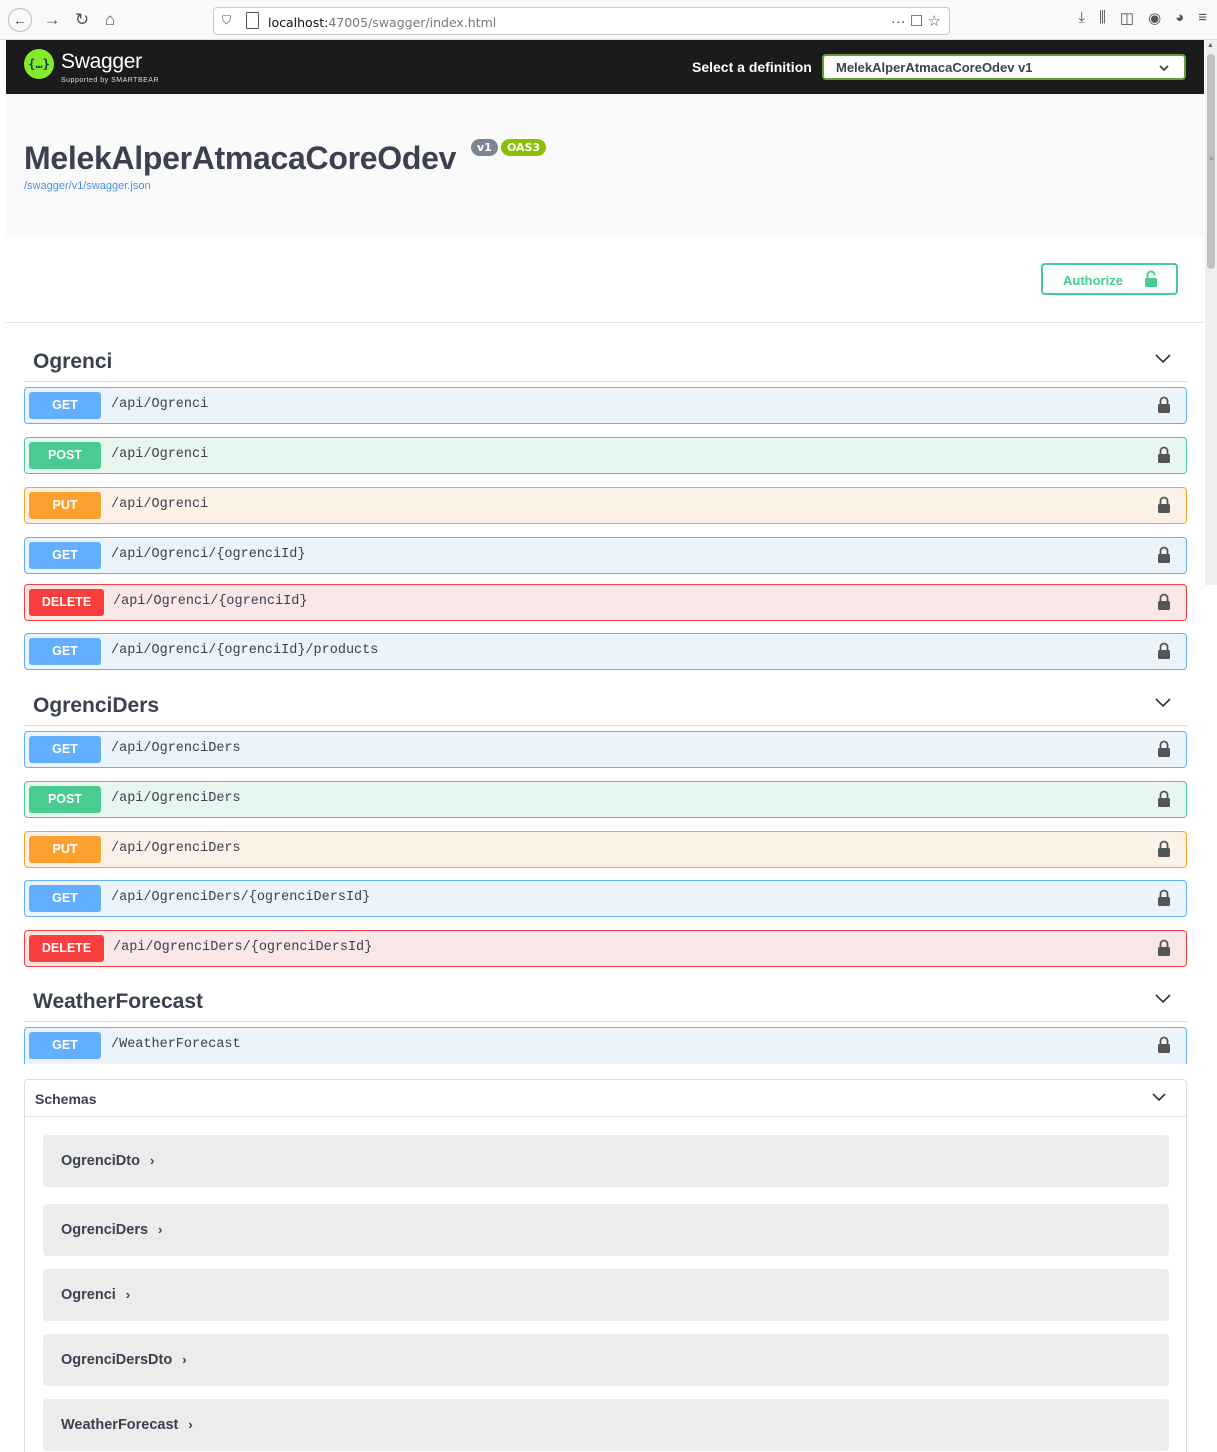 The image size is (1217, 1452). Describe the element at coordinates (1210, 45) in the screenshot. I see `scroll-up-icon: ▲` at that location.